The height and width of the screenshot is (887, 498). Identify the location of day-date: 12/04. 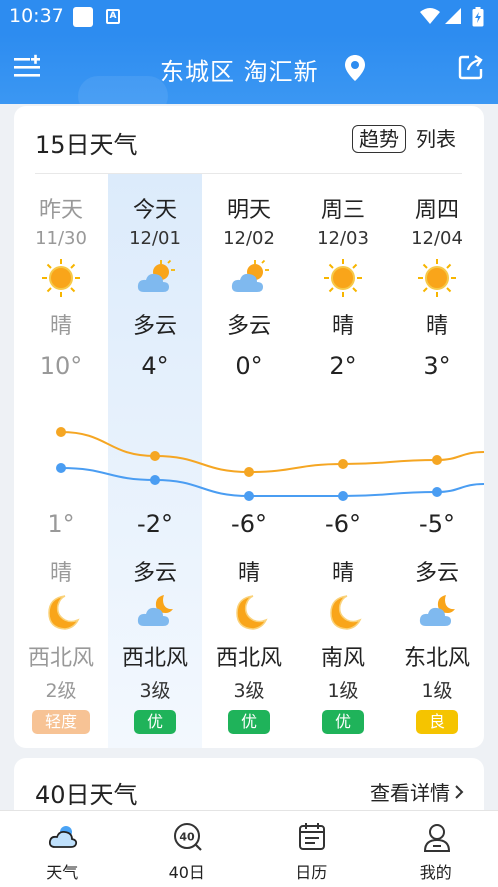
(437, 238).